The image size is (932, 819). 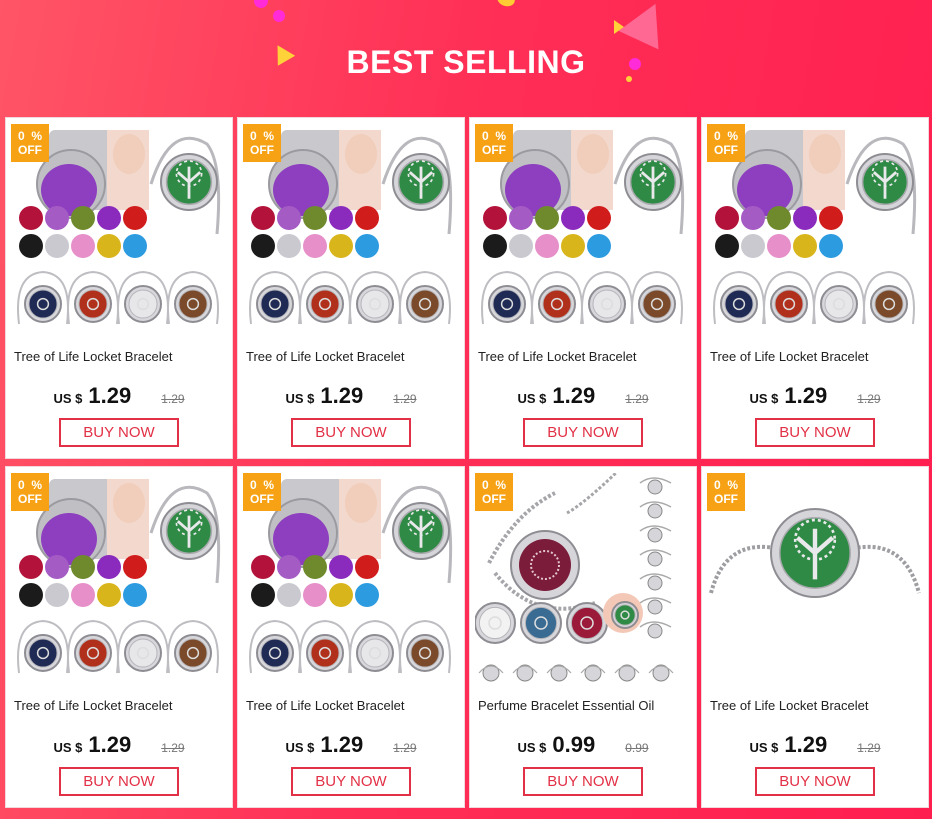 What do you see at coordinates (574, 744) in the screenshot?
I see `price: 0.99` at bounding box center [574, 744].